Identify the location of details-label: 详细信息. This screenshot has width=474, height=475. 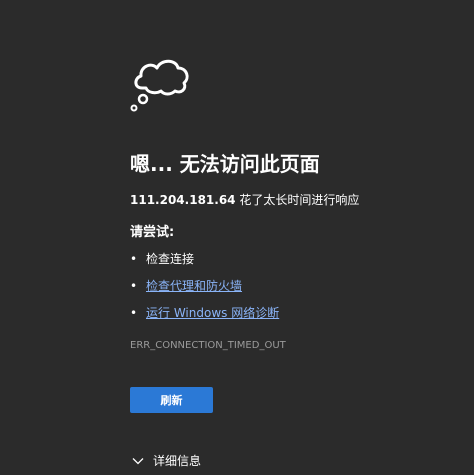
(177, 461).